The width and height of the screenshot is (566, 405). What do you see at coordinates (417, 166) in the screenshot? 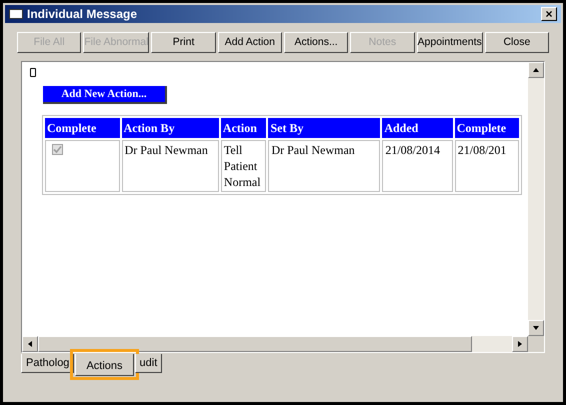
I see `table-cell: 21/08/2014` at bounding box center [417, 166].